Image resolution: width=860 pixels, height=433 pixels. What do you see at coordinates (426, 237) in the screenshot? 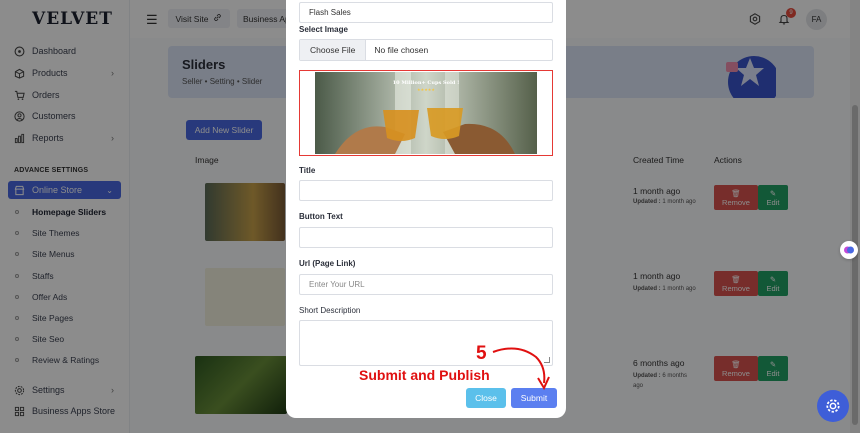
I see `button-text-input` at bounding box center [426, 237].